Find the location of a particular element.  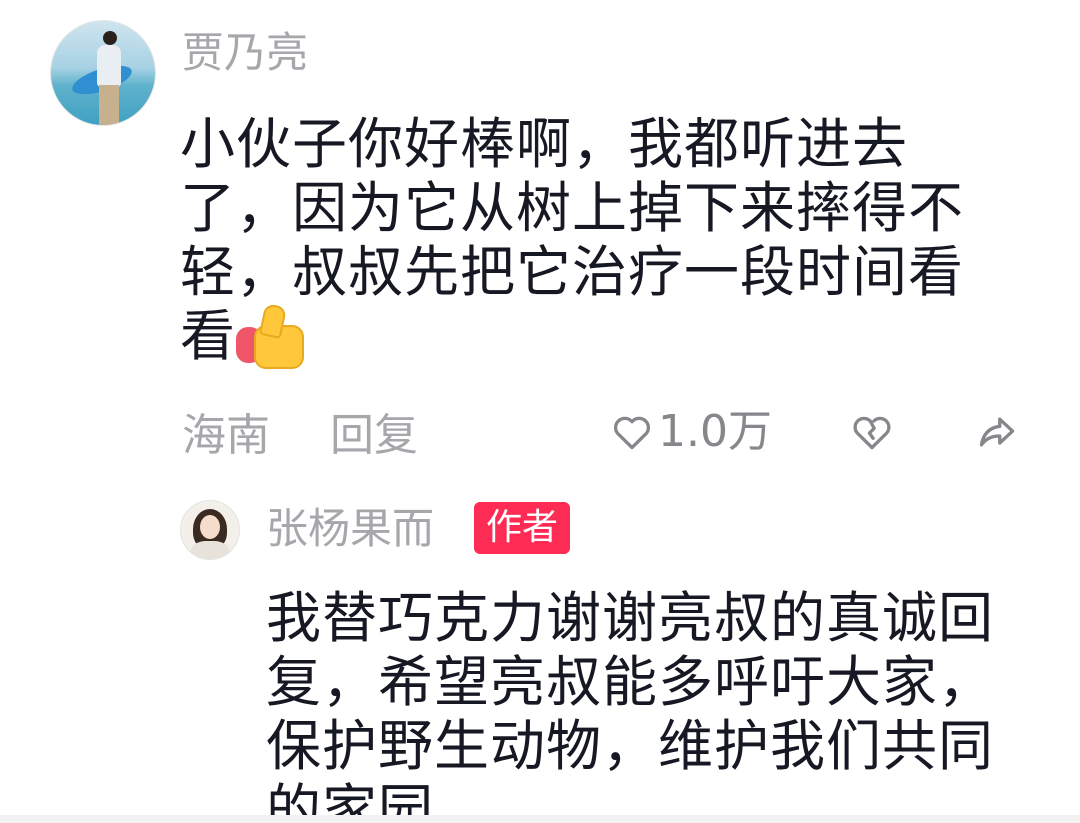

reply-line: 保护野生动物，维护我们共同 is located at coordinates (630, 746).